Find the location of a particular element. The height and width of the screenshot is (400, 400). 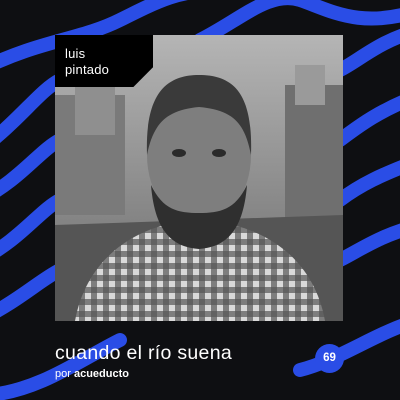

host-first-name: luis is located at coordinates (75, 53).